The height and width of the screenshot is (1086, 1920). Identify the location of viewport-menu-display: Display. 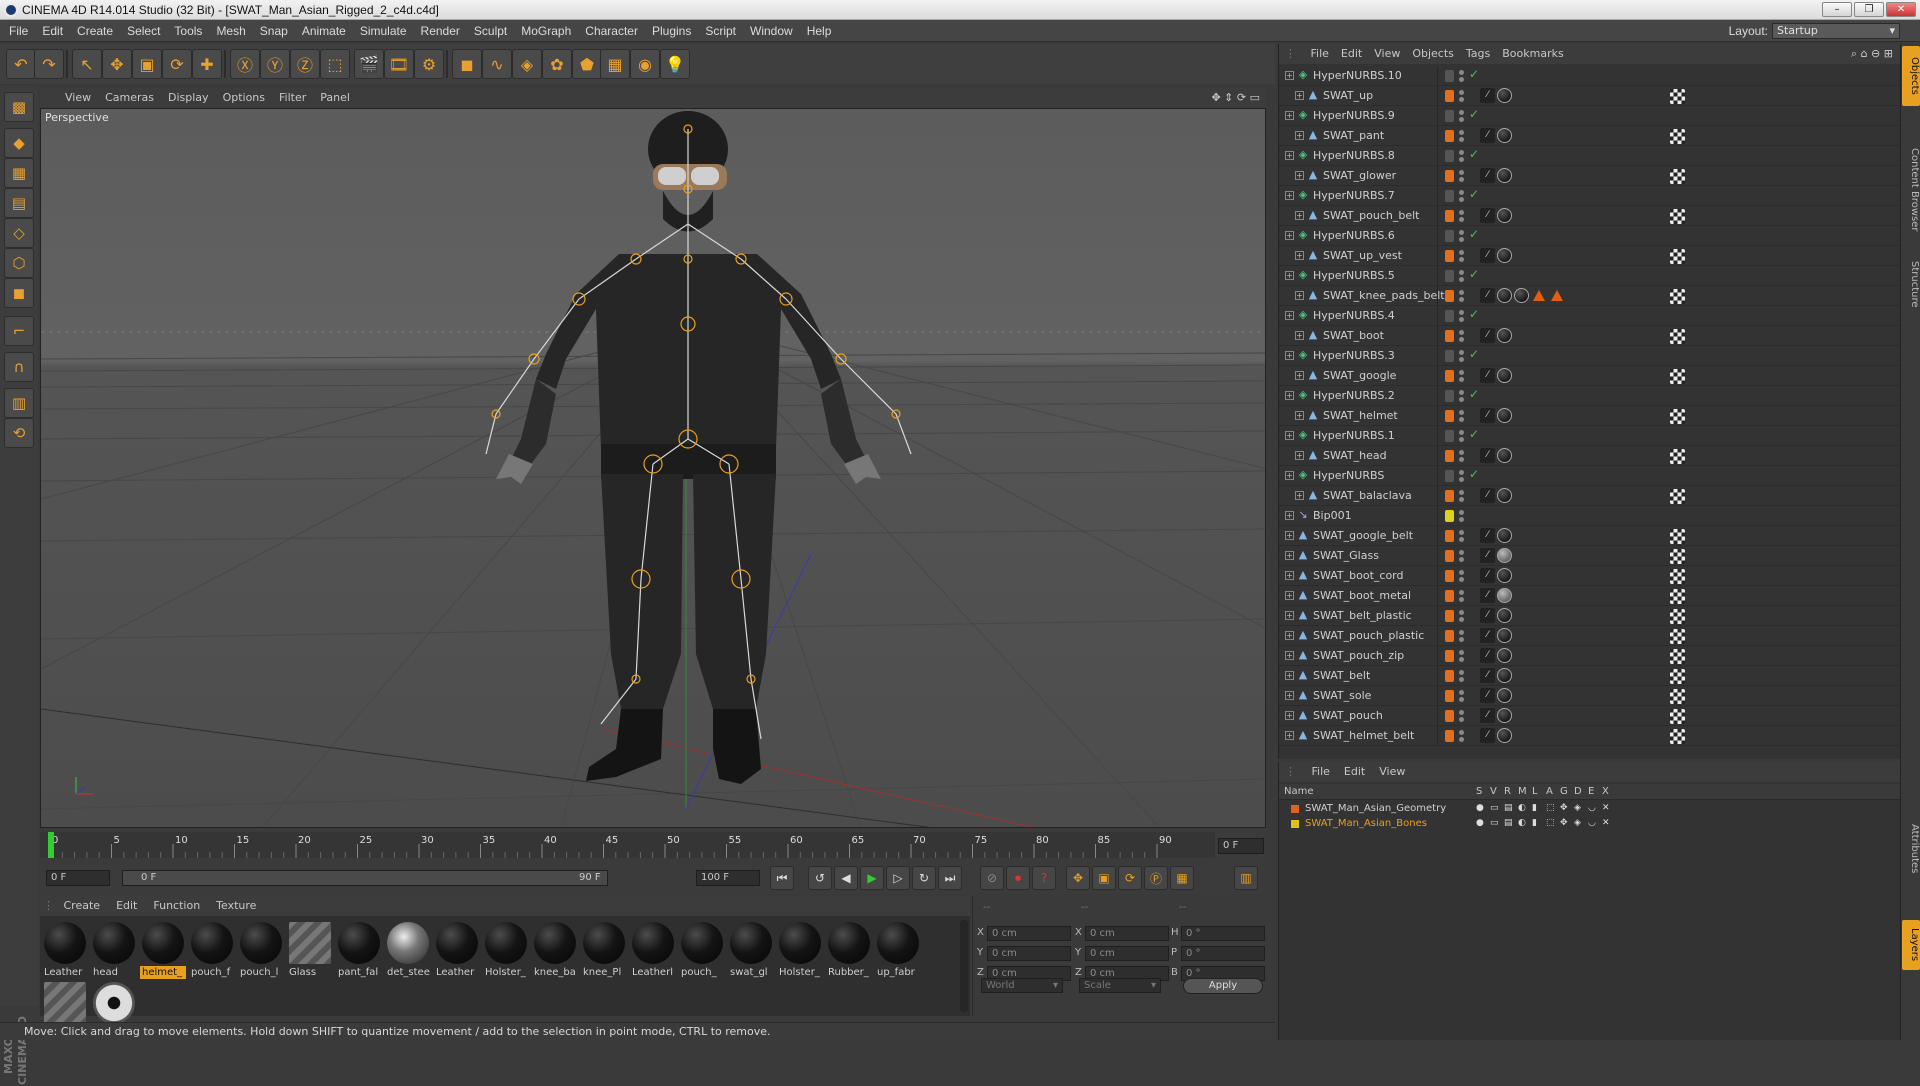
(188, 98).